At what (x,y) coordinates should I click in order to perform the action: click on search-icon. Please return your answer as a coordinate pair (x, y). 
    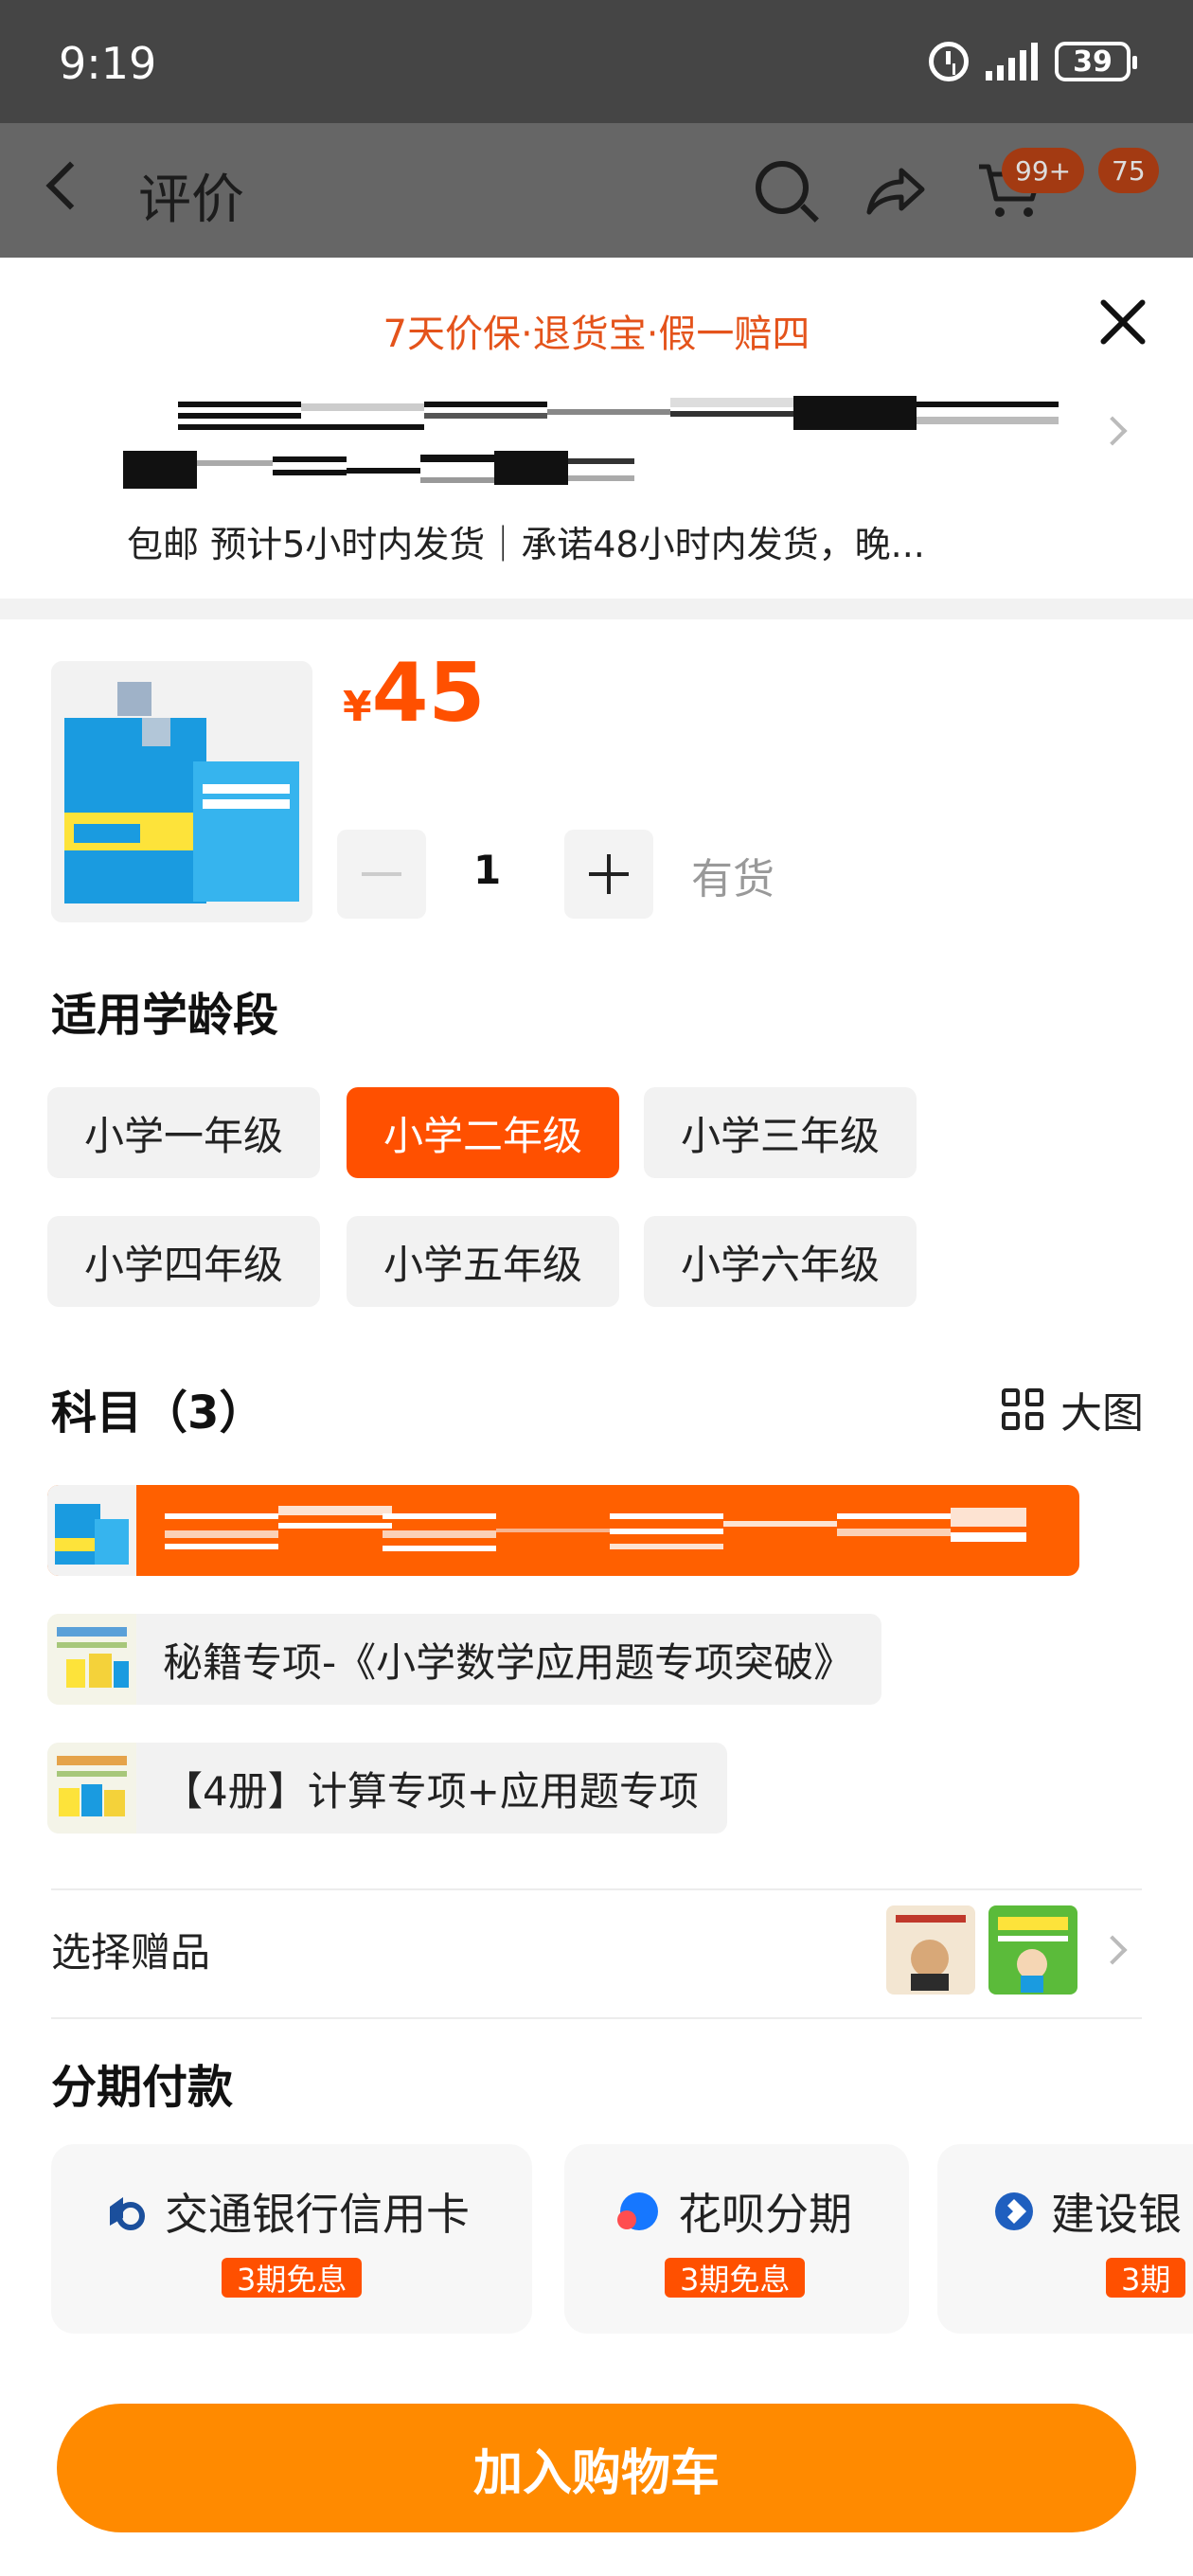
    Looking at the image, I should click on (782, 187).